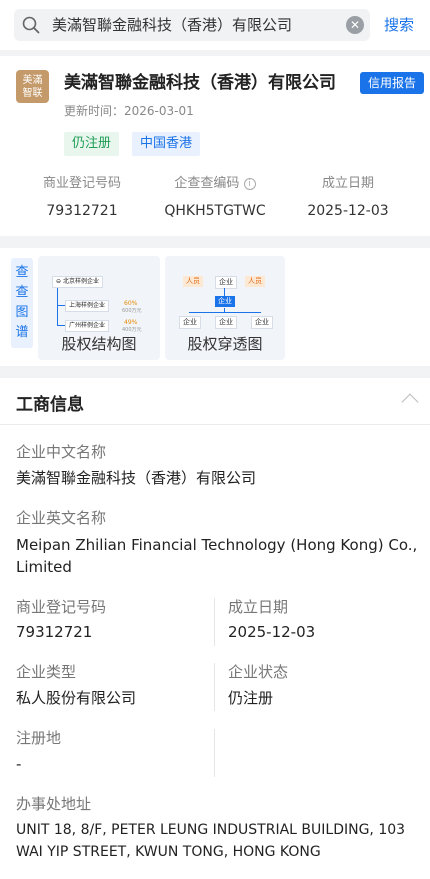 The image size is (430, 879). I want to click on side-label-text: 查查图谱, so click(22, 302).